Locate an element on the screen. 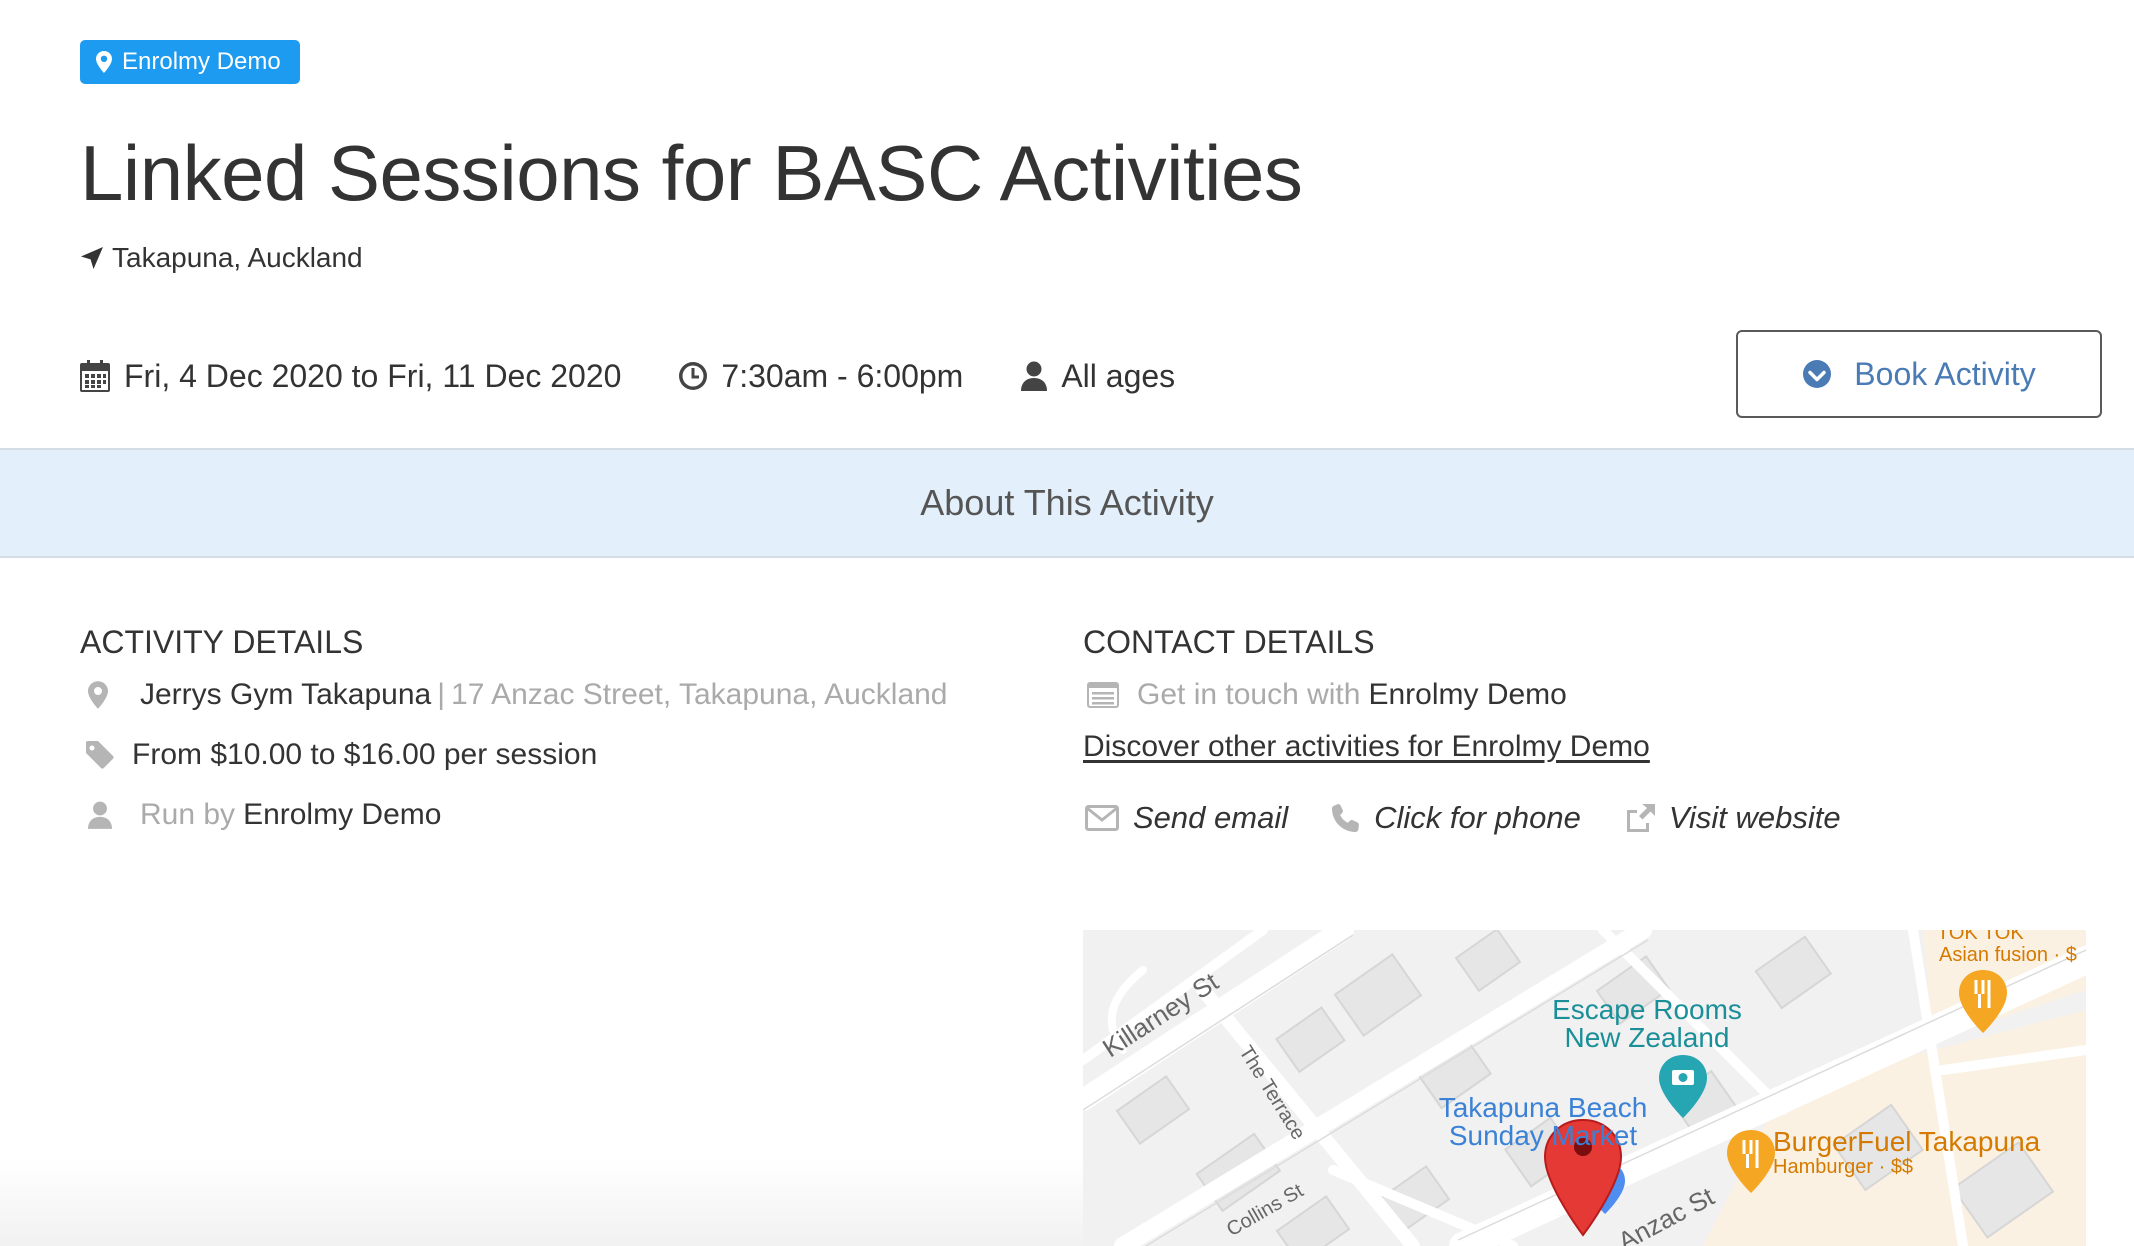  date-range: Fri, 4 Dec 2020 to Fri, 11 Dec 2020 is located at coordinates (350, 376).